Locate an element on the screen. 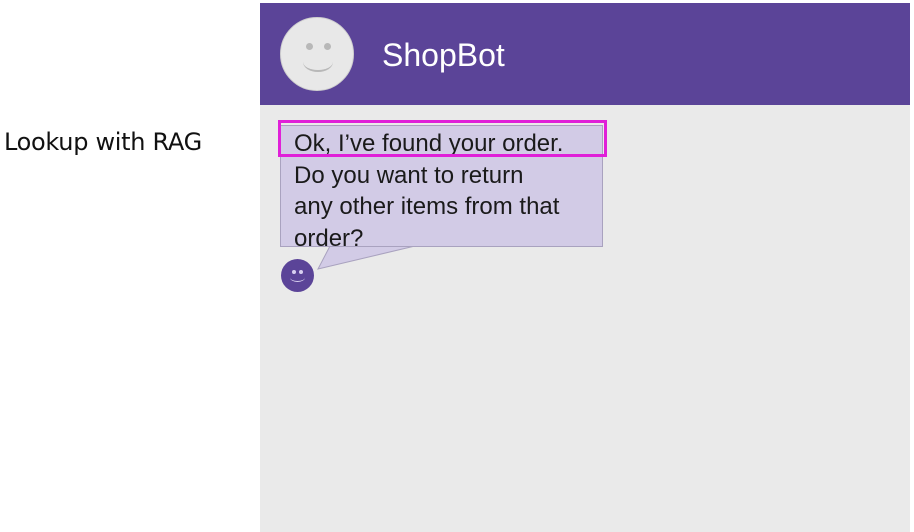 This screenshot has width=914, height=532. avatar-mouth is located at coordinates (318, 62).